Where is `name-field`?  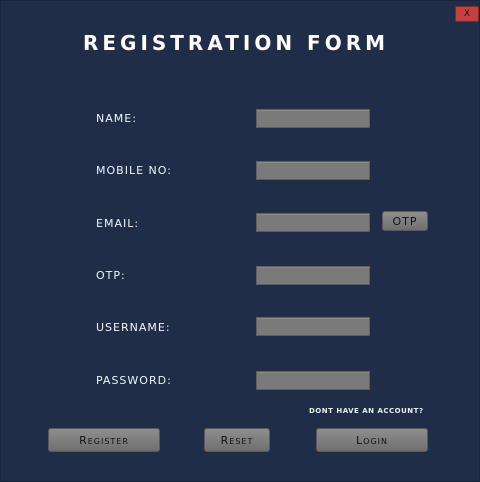
name-field is located at coordinates (313, 118).